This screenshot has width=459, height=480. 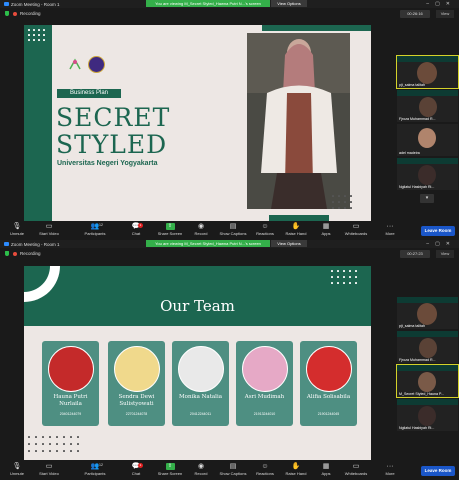 I want to click on participant-tile: adel madeira, so click(x=427, y=140).